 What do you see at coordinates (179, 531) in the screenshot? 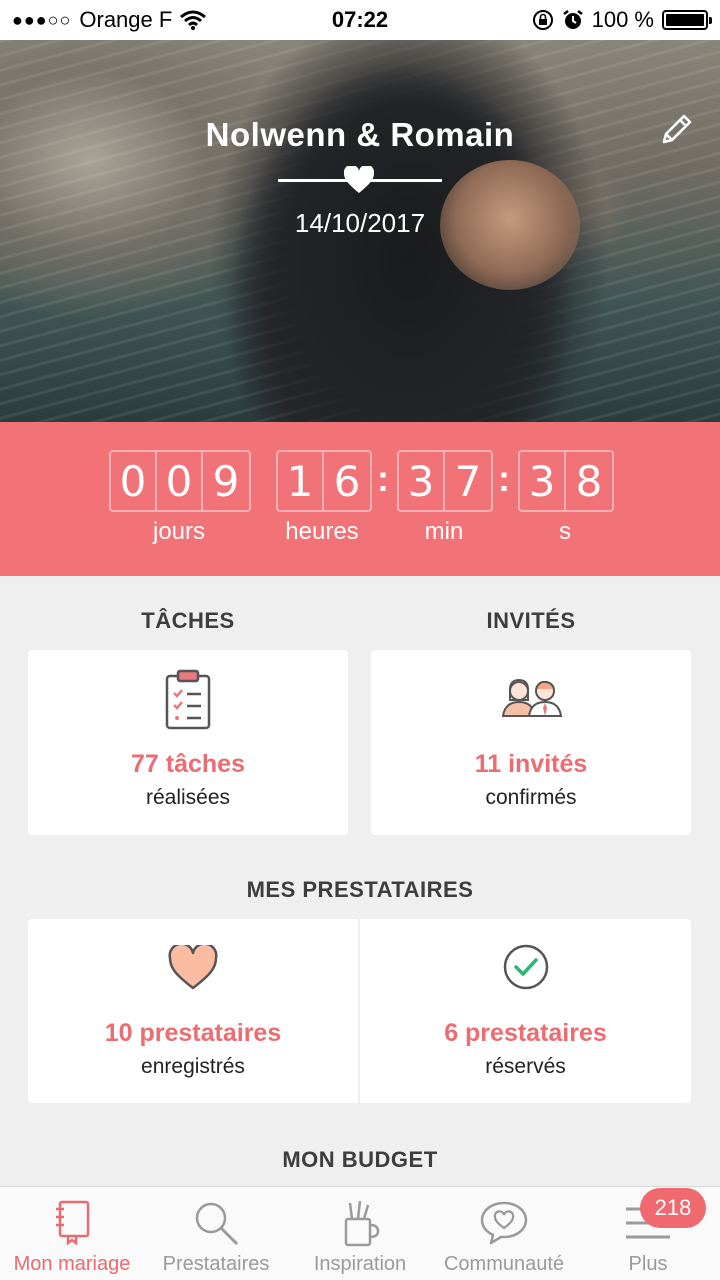
I see `countdown-days-label: jours` at bounding box center [179, 531].